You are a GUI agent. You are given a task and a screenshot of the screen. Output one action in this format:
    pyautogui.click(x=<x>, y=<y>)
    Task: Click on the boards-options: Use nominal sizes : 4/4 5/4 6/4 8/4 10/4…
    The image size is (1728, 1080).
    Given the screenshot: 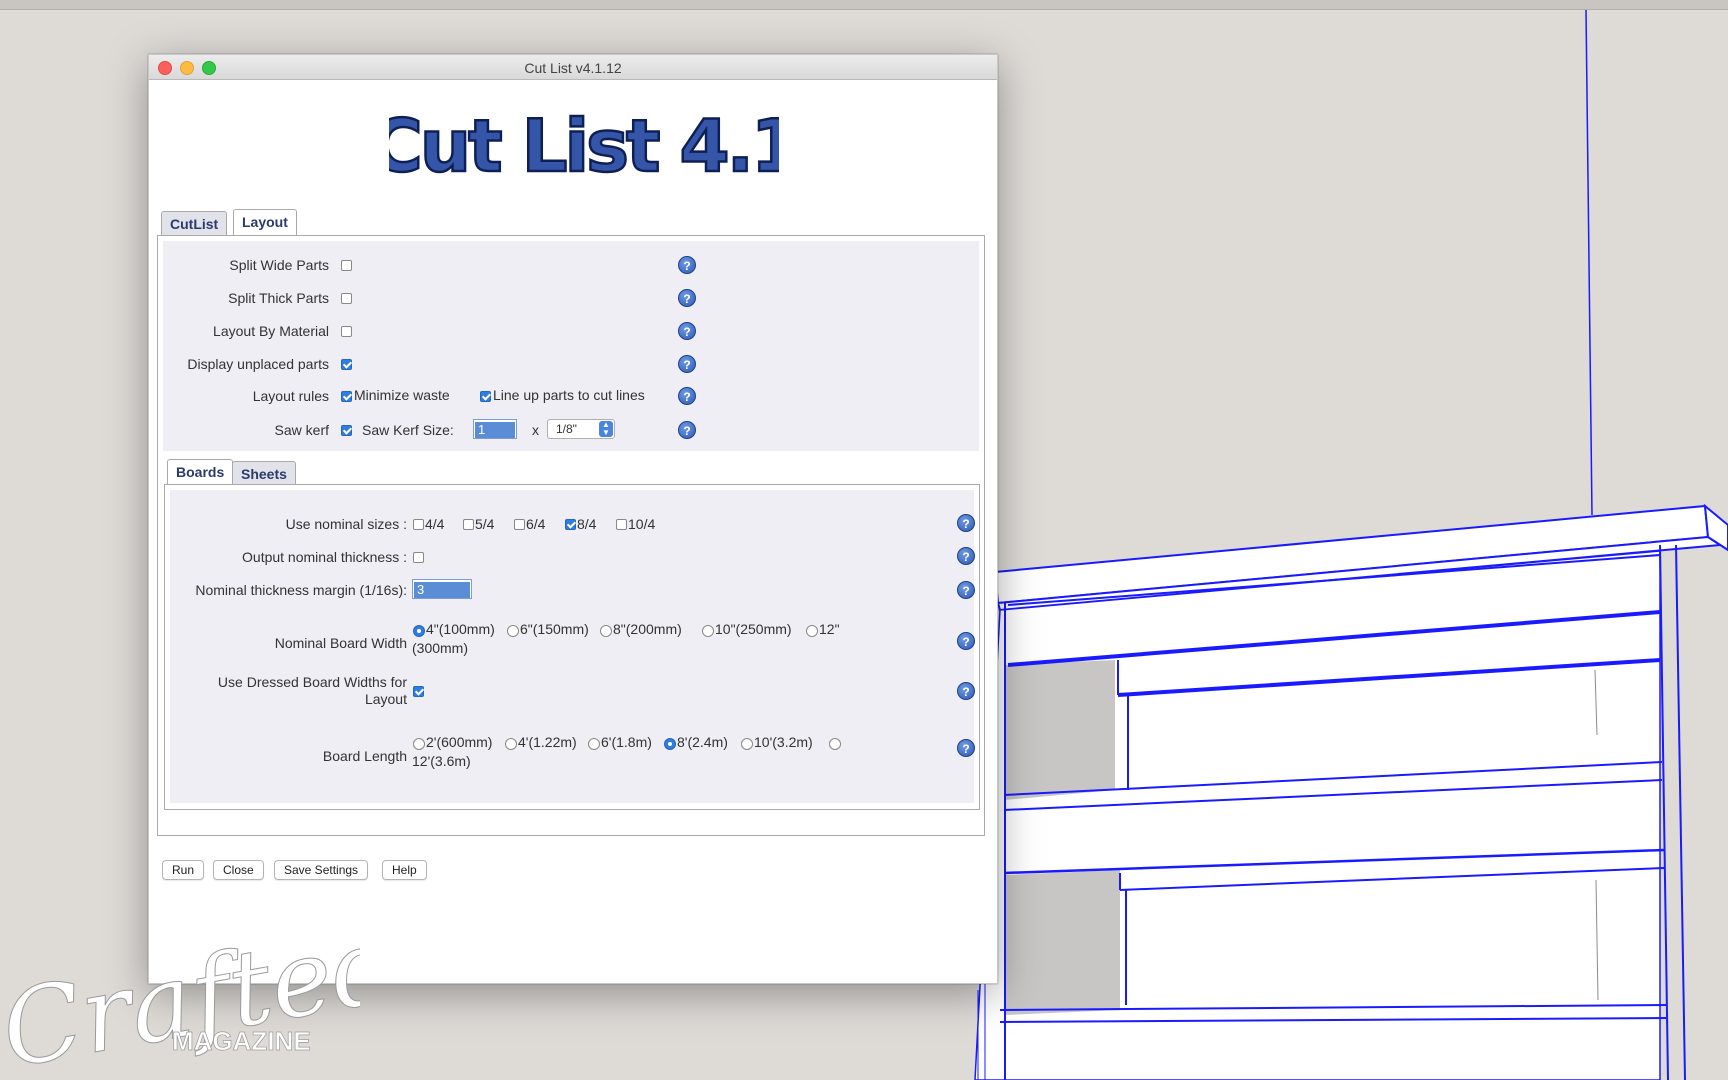 What is the action you would take?
    pyautogui.click(x=572, y=646)
    